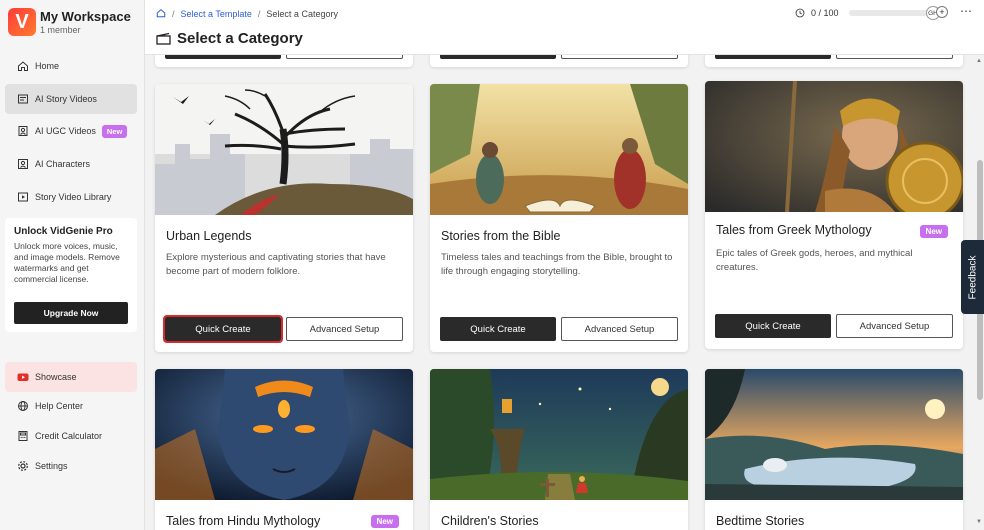 This screenshot has height=530, width=984. I want to click on sidebar-item-ai-ugc-videos: AI UGC Videos New, so click(71, 131).